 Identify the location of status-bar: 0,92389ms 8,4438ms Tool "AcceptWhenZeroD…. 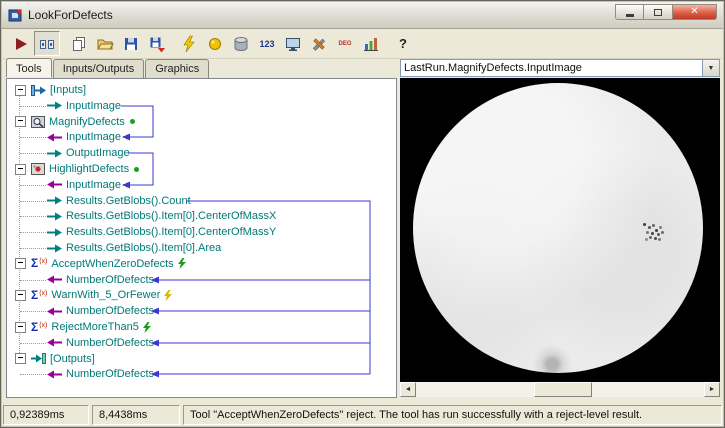
(362, 414).